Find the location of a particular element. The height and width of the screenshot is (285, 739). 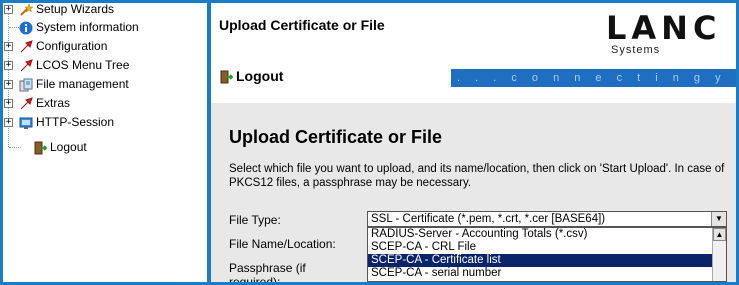

logout-label: Logout is located at coordinates (260, 76).